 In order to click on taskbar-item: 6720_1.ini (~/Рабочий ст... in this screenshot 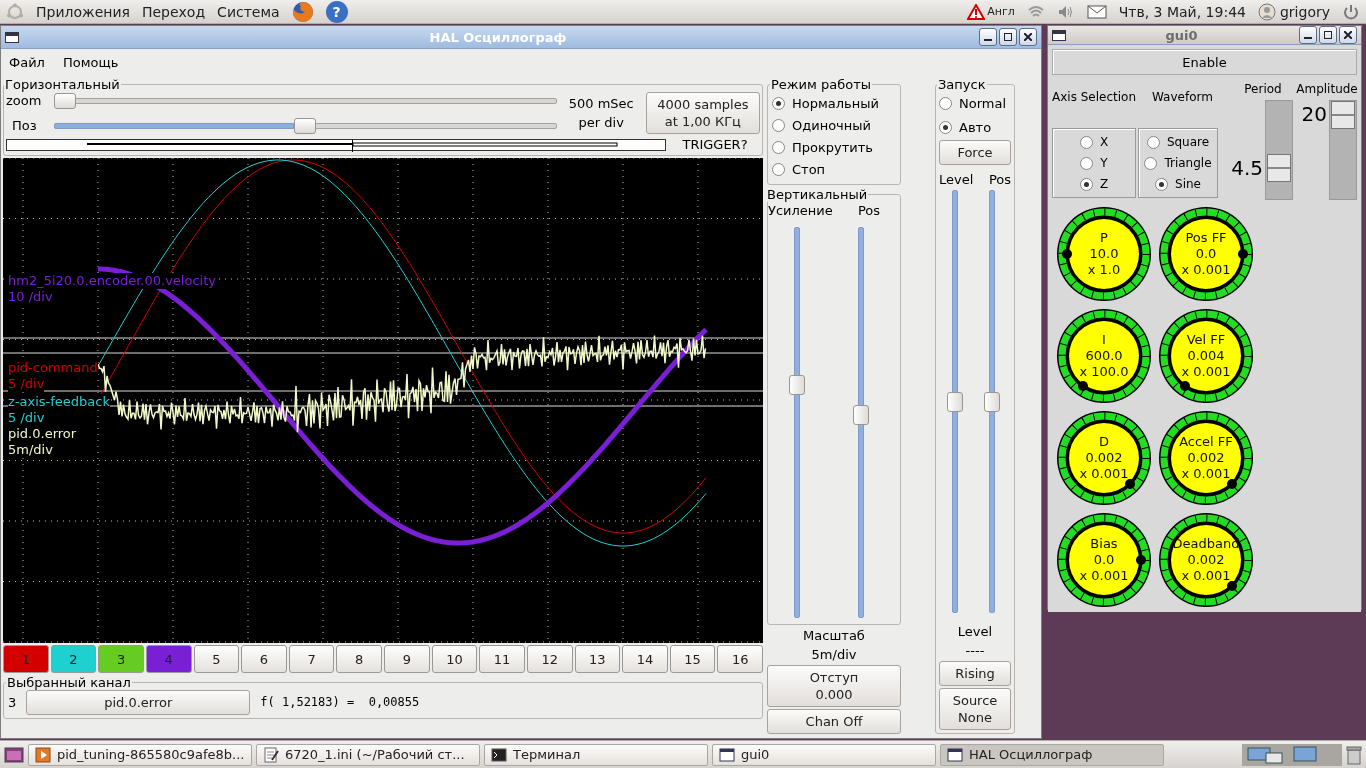, I will do `click(368, 754)`.